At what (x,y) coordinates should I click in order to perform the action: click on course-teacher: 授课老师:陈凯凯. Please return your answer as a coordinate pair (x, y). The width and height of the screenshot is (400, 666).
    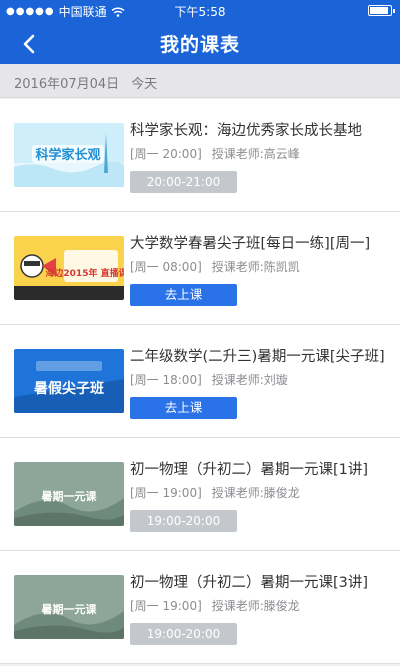
    Looking at the image, I should click on (255, 267).